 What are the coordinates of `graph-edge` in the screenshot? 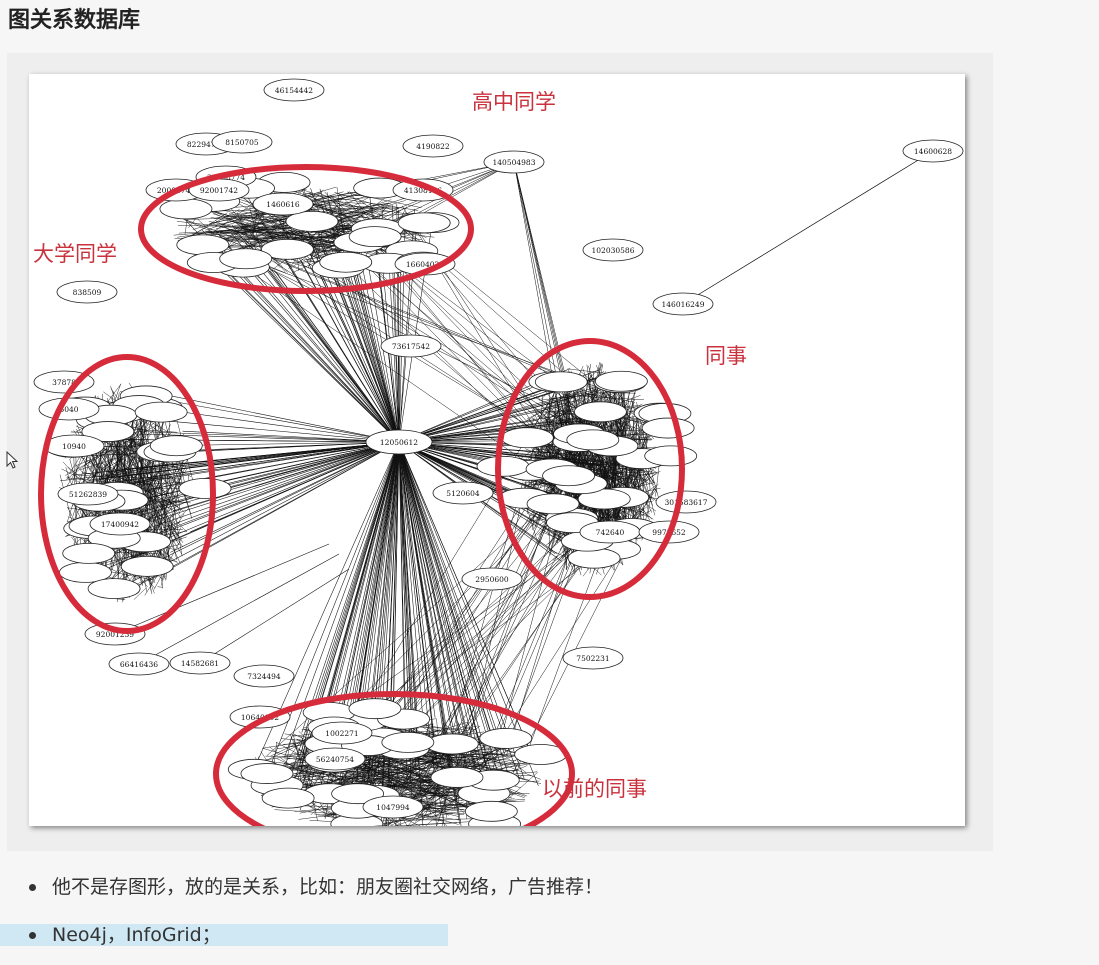 It's located at (808, 227).